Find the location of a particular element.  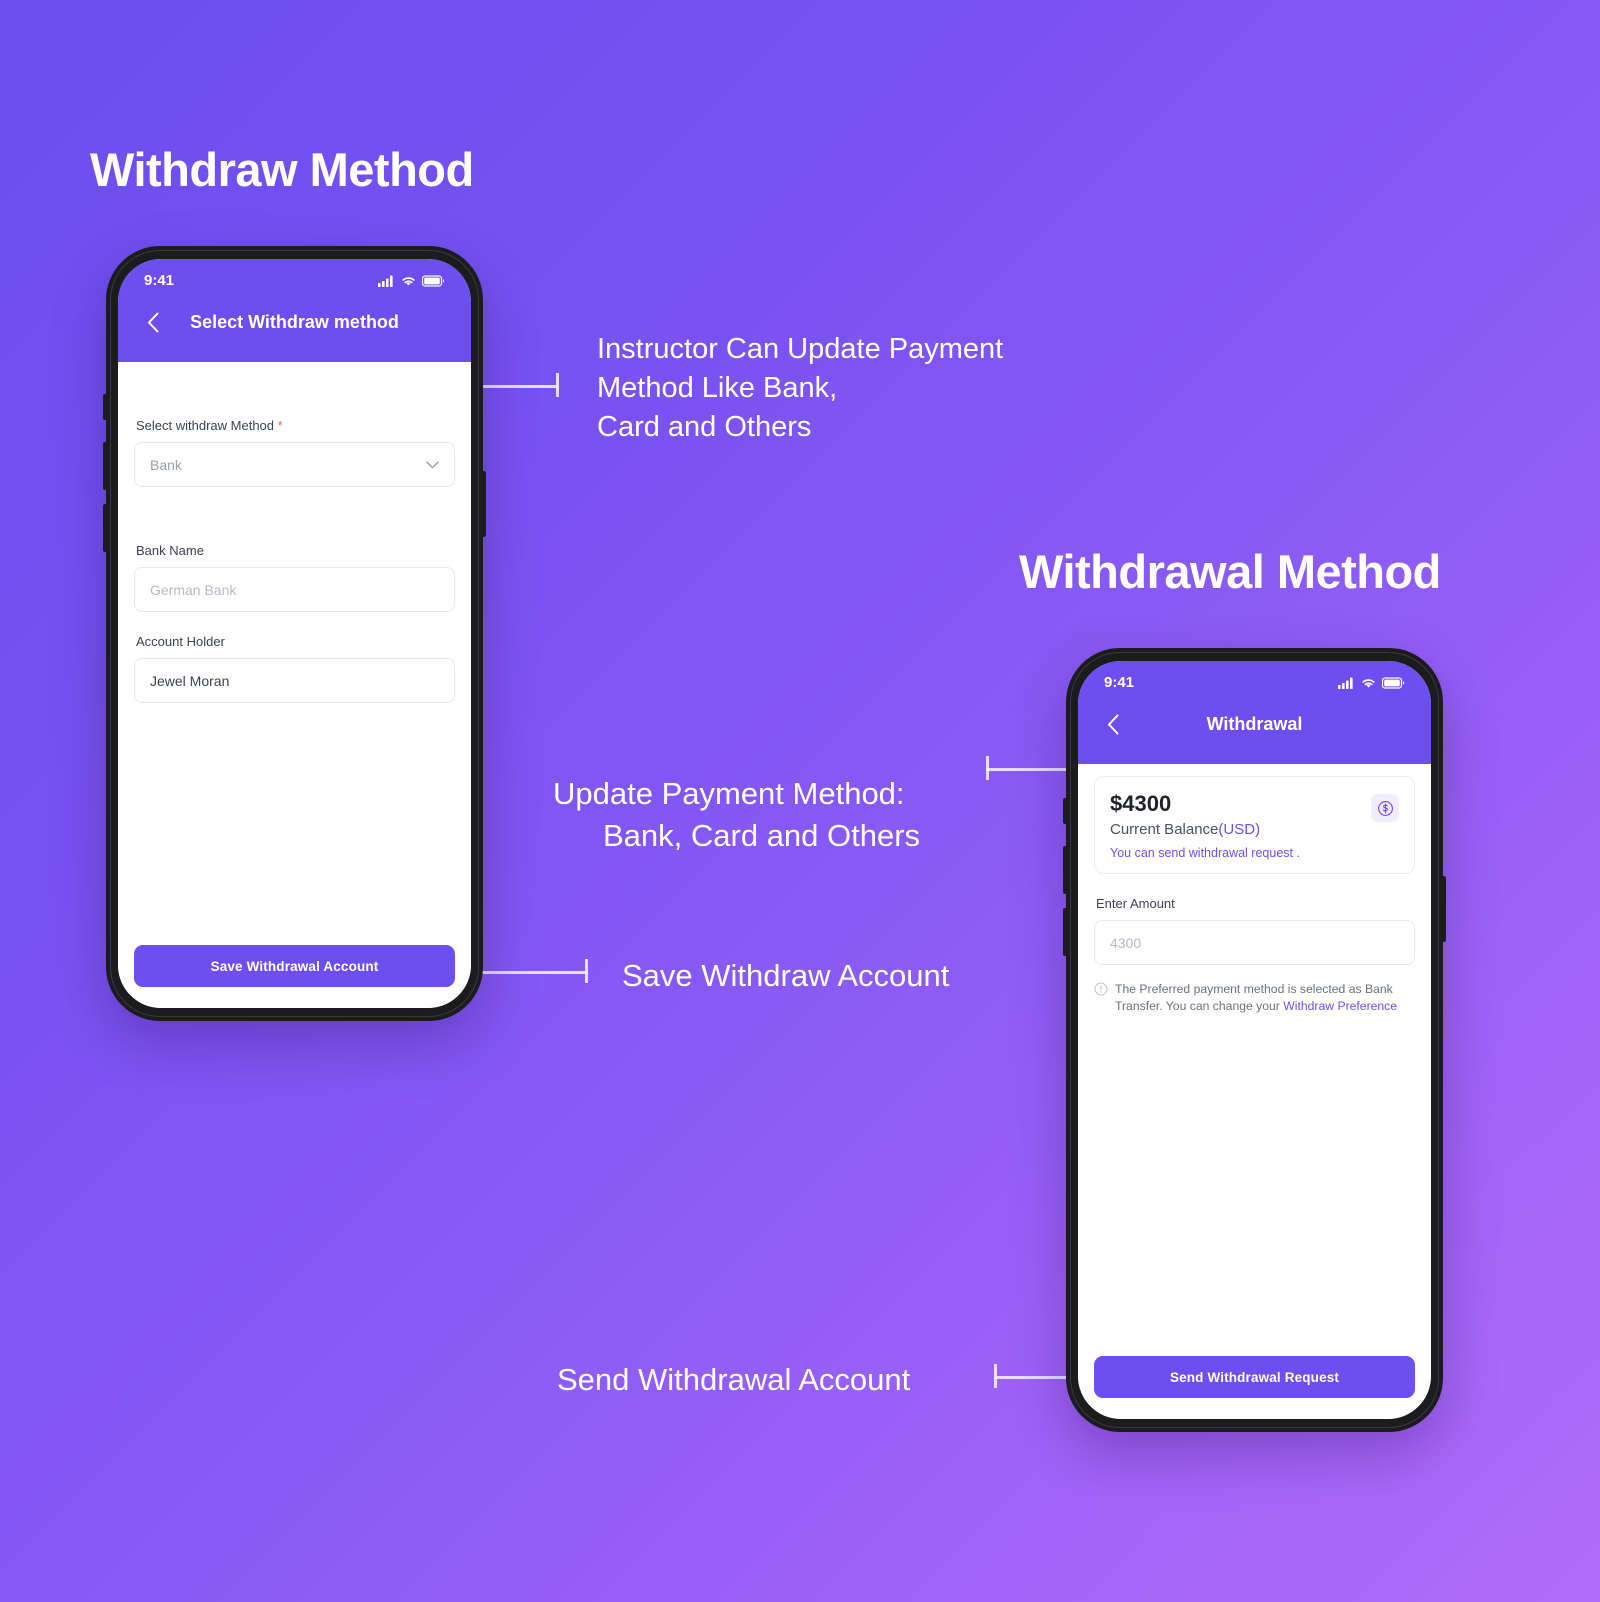

phone-power-button is located at coordinates (484, 504).